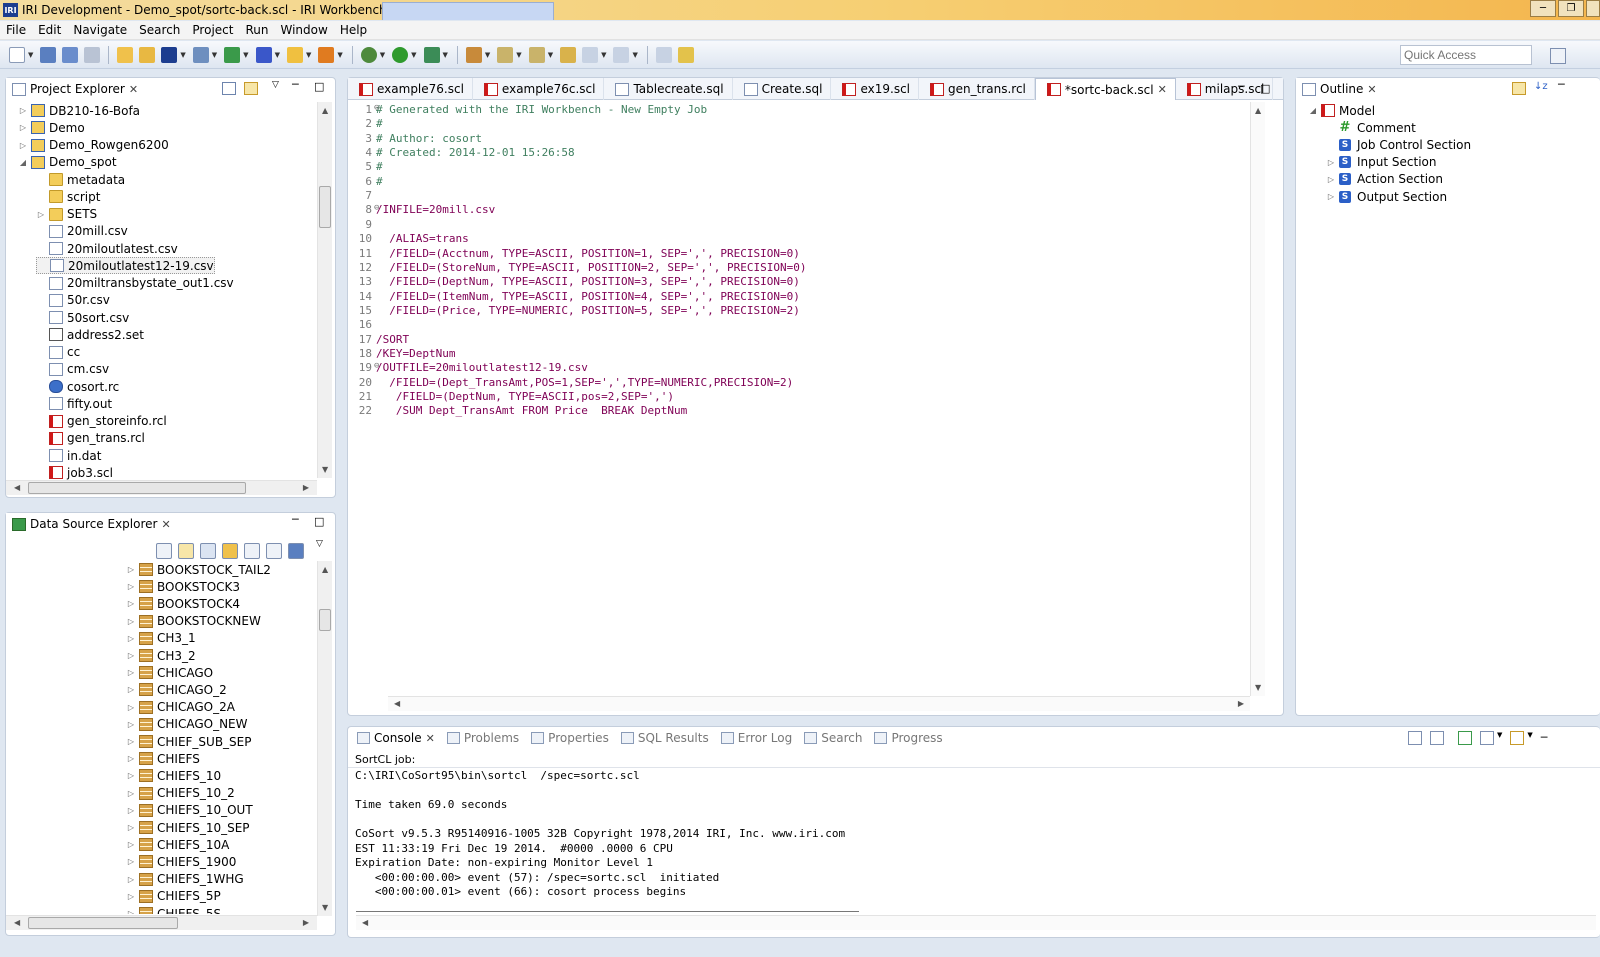  Describe the element at coordinates (1543, 8) in the screenshot. I see `minimize-button: ─` at that location.